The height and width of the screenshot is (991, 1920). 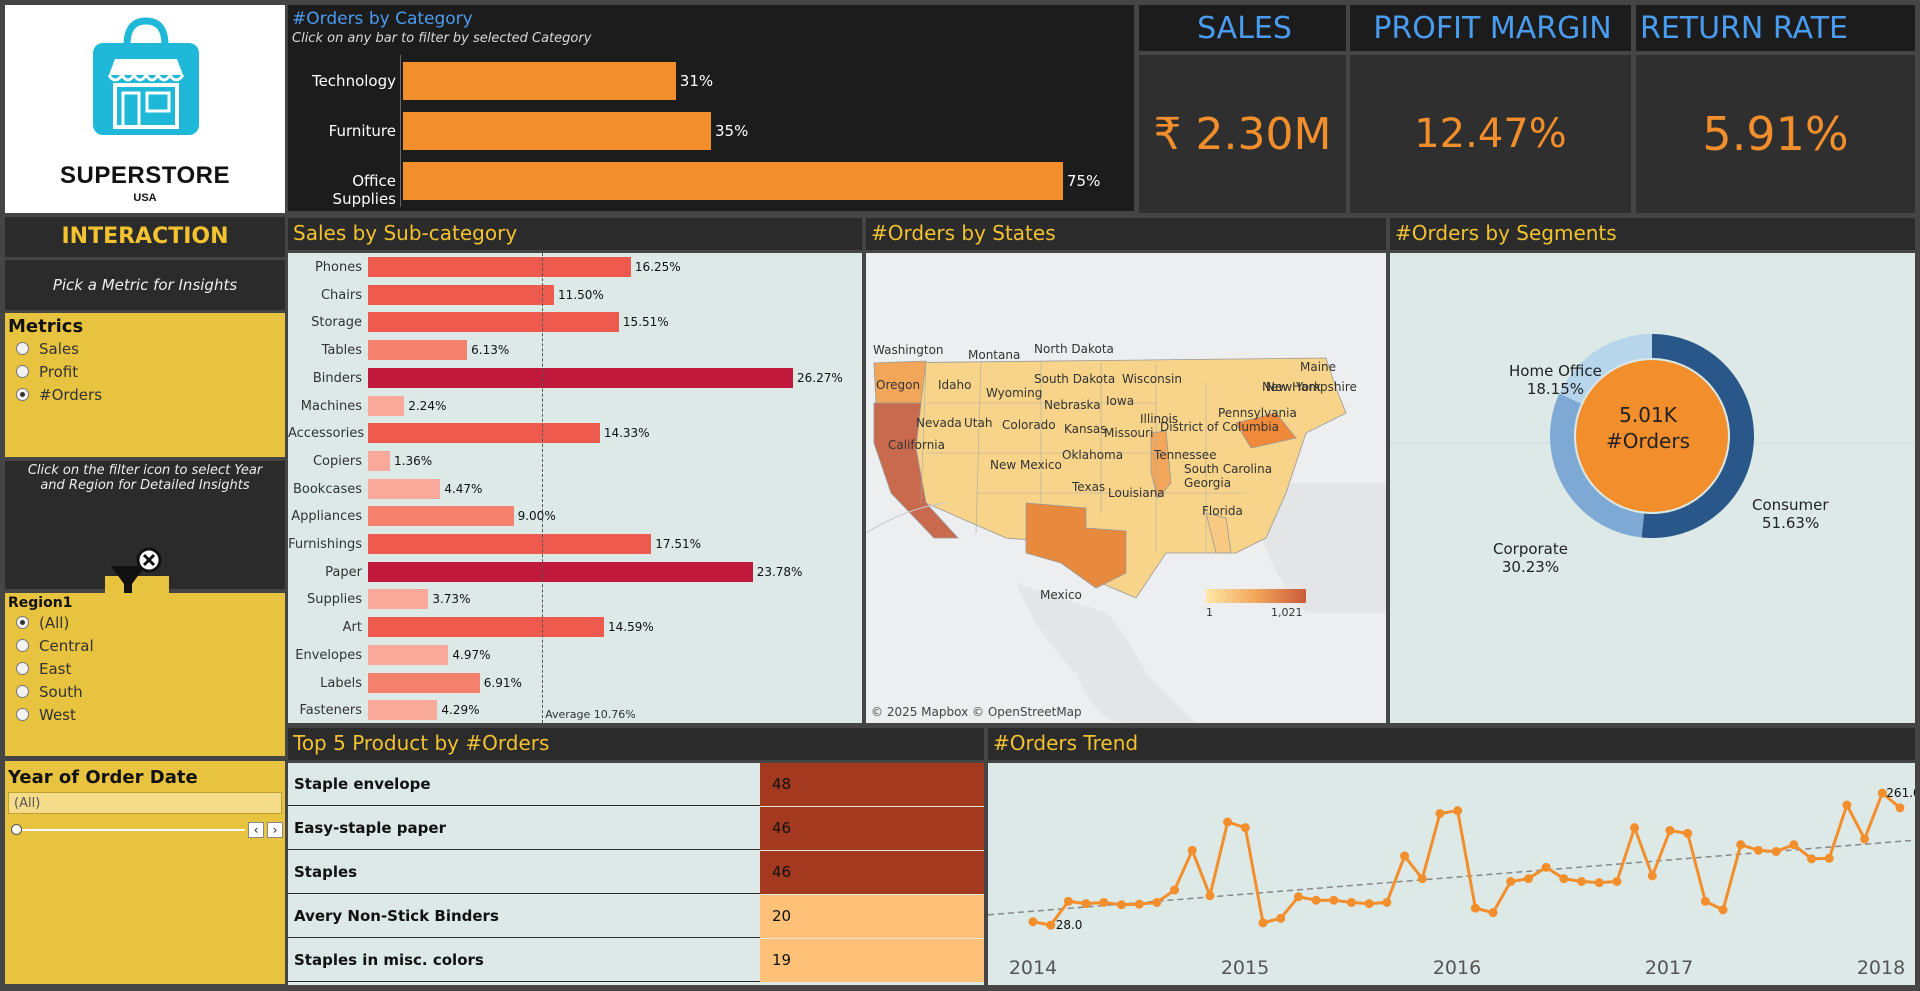 What do you see at coordinates (342, 81) in the screenshot?
I see `category-label: Technology` at bounding box center [342, 81].